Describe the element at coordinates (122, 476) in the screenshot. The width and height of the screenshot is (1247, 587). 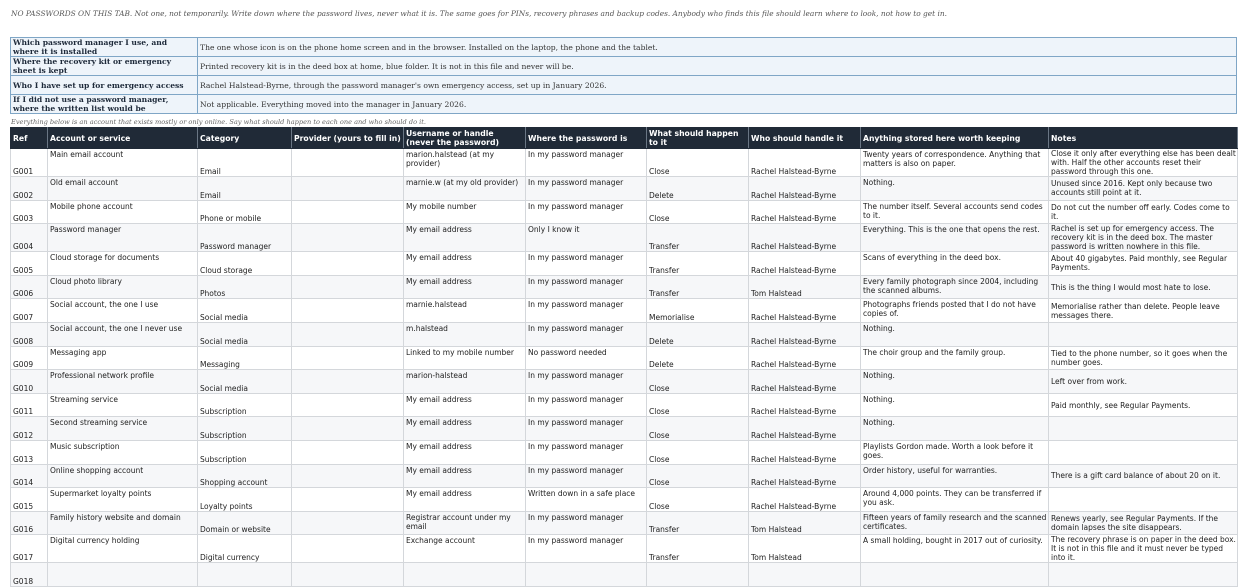
I see `account-cell: Online shopping account` at that location.